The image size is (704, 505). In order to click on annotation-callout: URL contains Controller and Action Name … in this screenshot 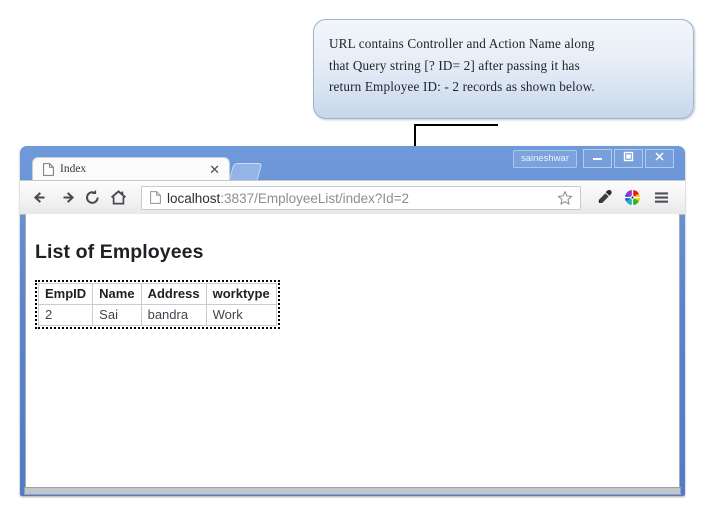, I will do `click(503, 69)`.